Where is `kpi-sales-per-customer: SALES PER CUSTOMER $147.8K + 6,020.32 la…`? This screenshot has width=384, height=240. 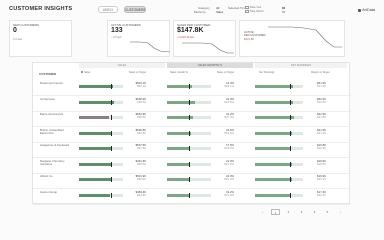
kpi-sales-per-customer: SALES PER CUSTOMER $147.8K + 6,020.32 la… is located at coordinates (204, 38).